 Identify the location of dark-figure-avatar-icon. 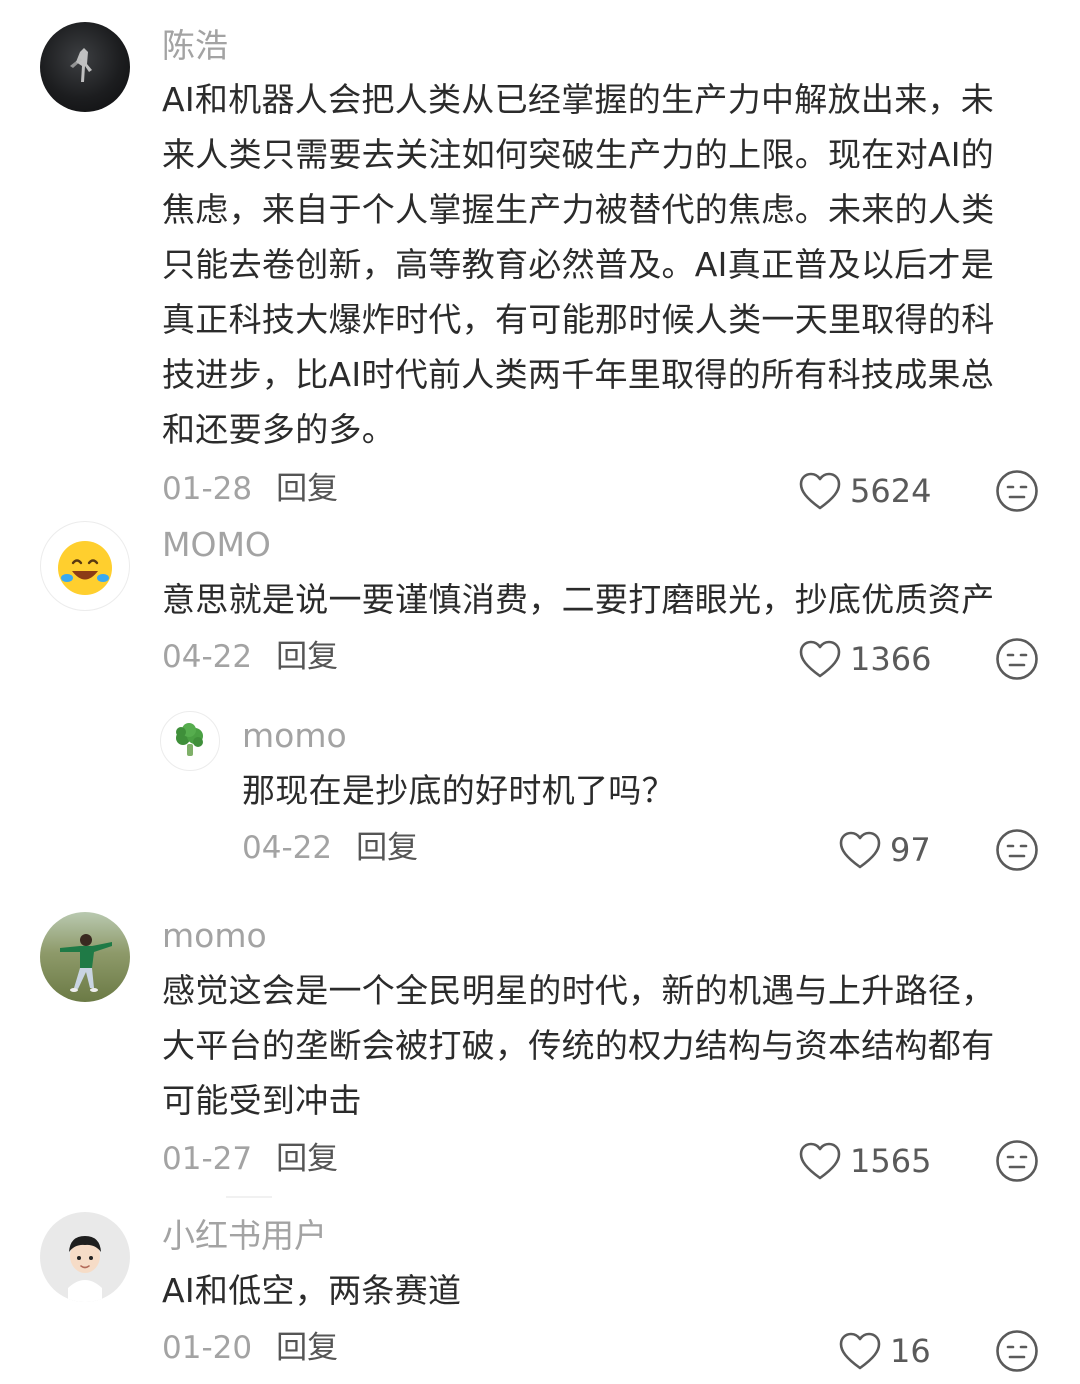
(81, 65).